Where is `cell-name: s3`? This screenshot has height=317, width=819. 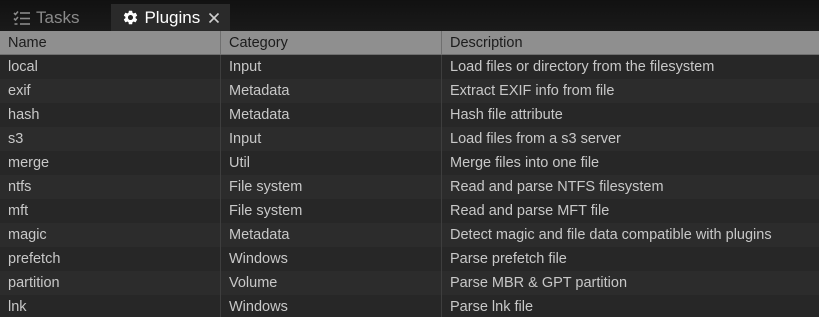 cell-name: s3 is located at coordinates (110, 139).